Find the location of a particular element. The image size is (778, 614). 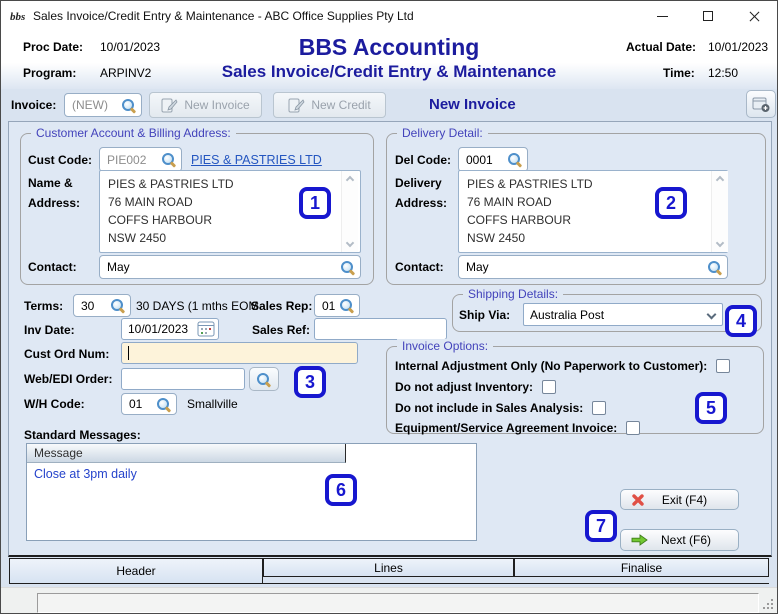

calendar-icon is located at coordinates (206, 329).